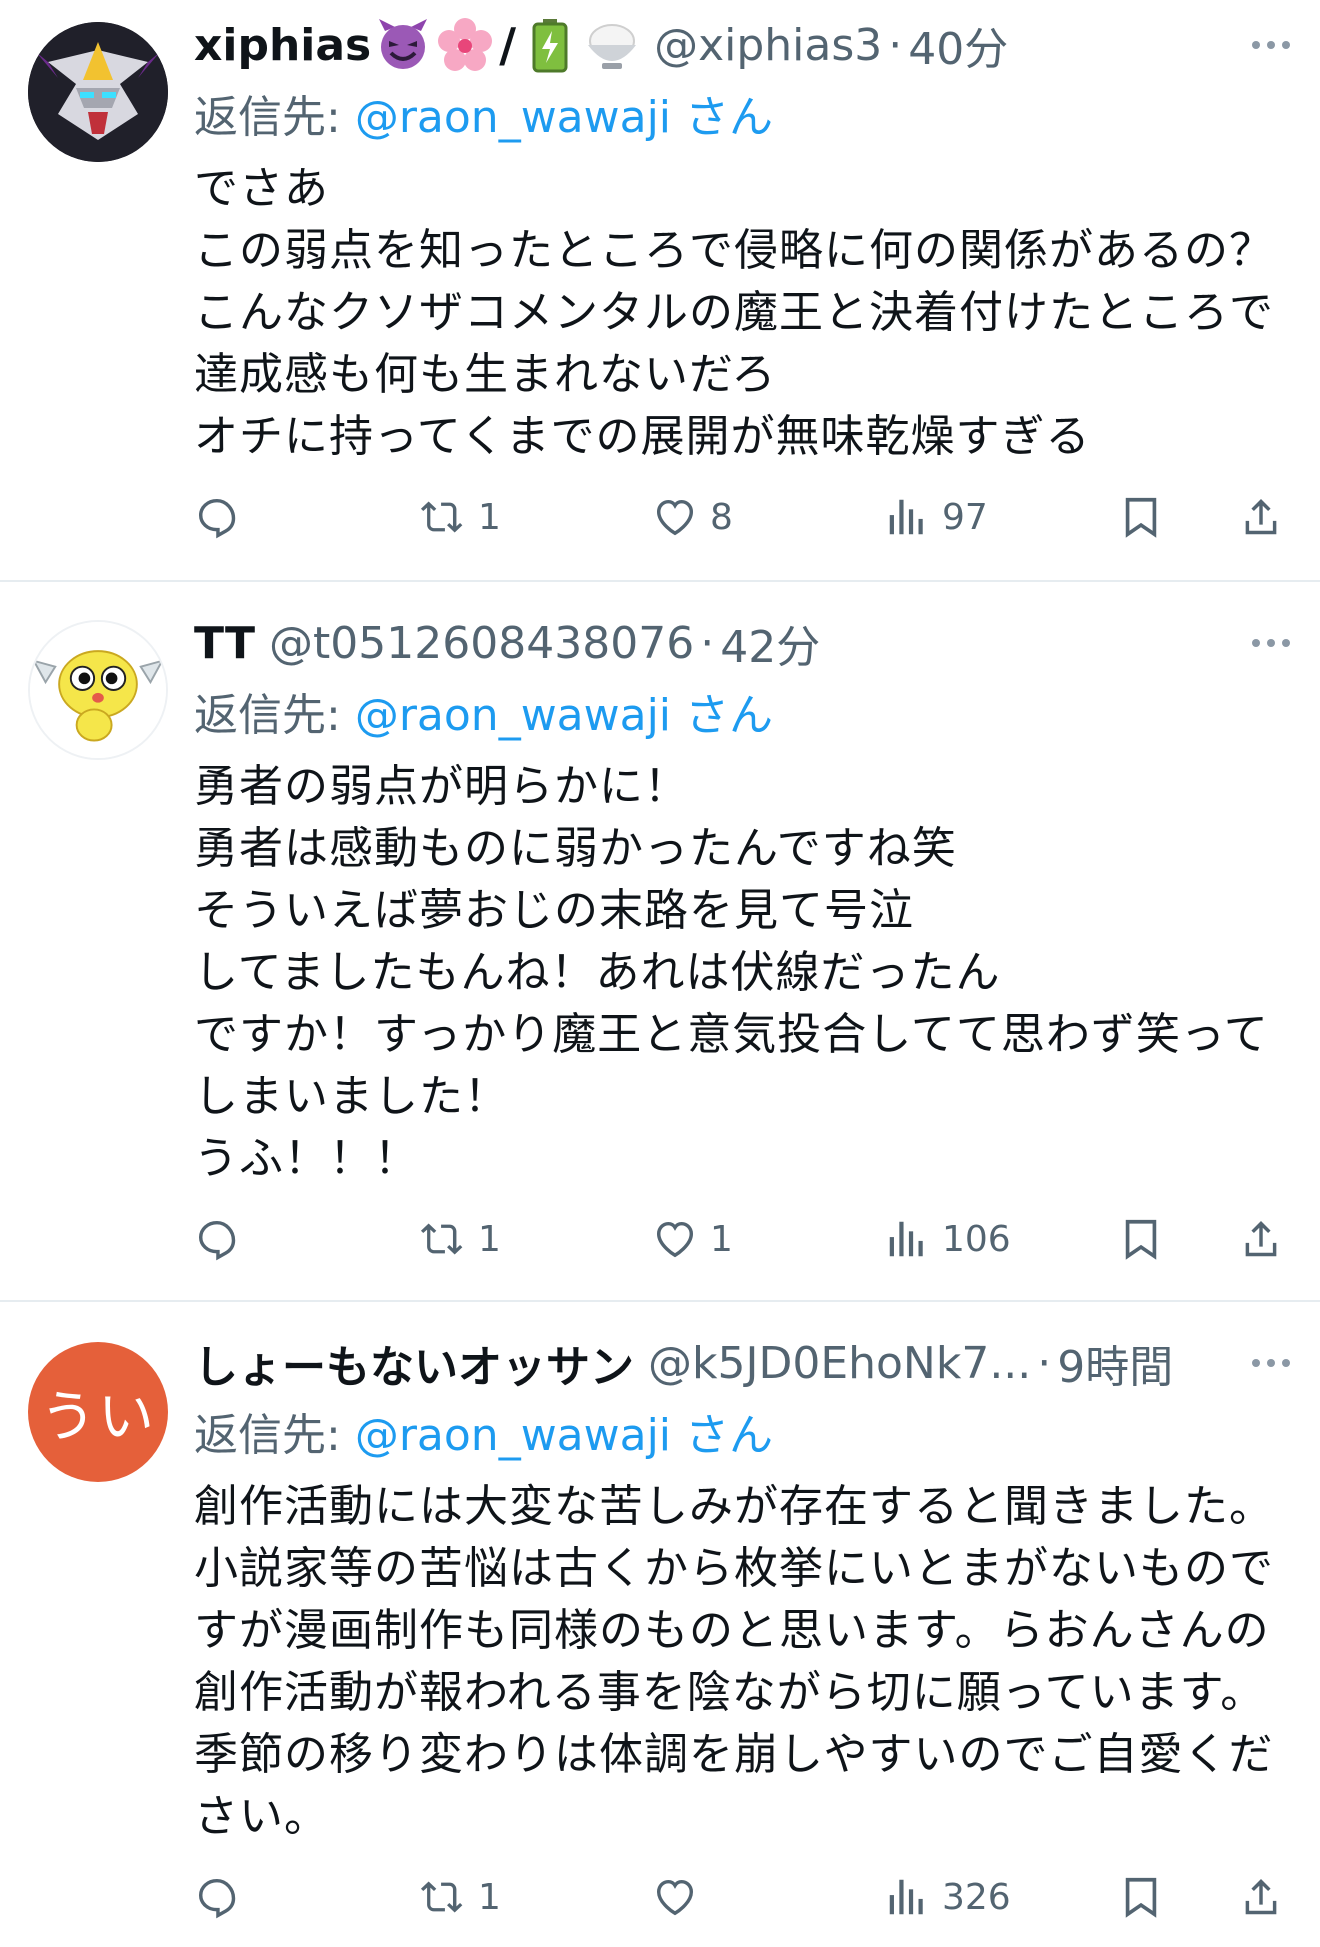  What do you see at coordinates (98, 1417) in the screenshot?
I see `avatar-text: うい` at bounding box center [98, 1417].